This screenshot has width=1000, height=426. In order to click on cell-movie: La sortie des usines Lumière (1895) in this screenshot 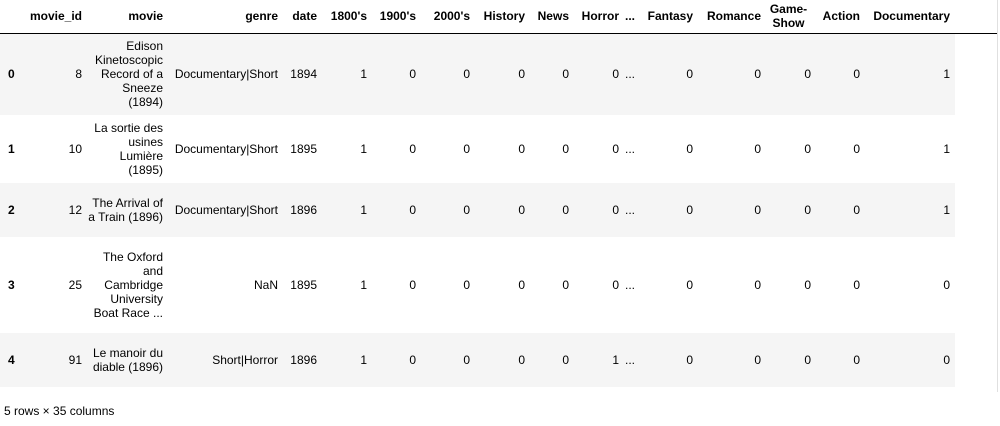, I will do `click(128, 149)`.